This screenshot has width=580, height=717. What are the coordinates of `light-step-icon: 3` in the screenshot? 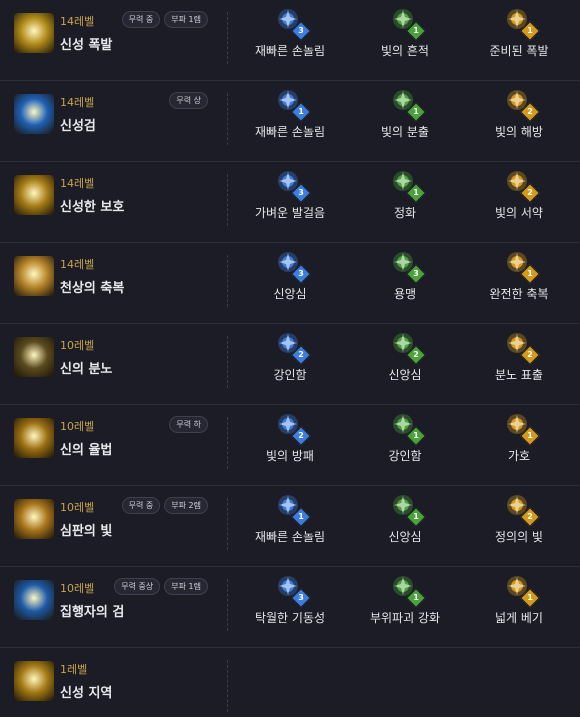 It's located at (293, 185).